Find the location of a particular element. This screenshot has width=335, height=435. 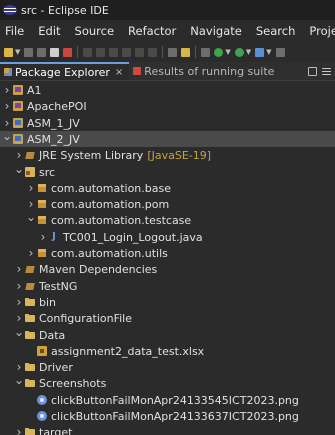

tree-item: com.automation.testcase is located at coordinates (167, 220).